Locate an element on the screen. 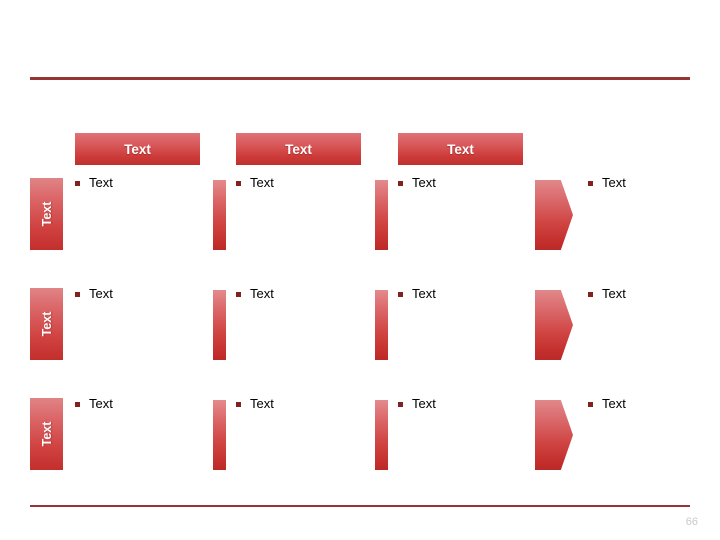 The height and width of the screenshot is (540, 720). page-number: 66 is located at coordinates (691, 522).